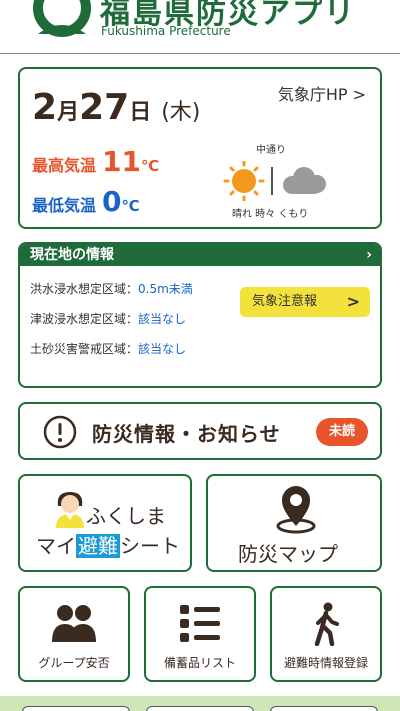 Image resolution: width=400 pixels, height=711 pixels. I want to click on date-month: 2, so click(45, 107).